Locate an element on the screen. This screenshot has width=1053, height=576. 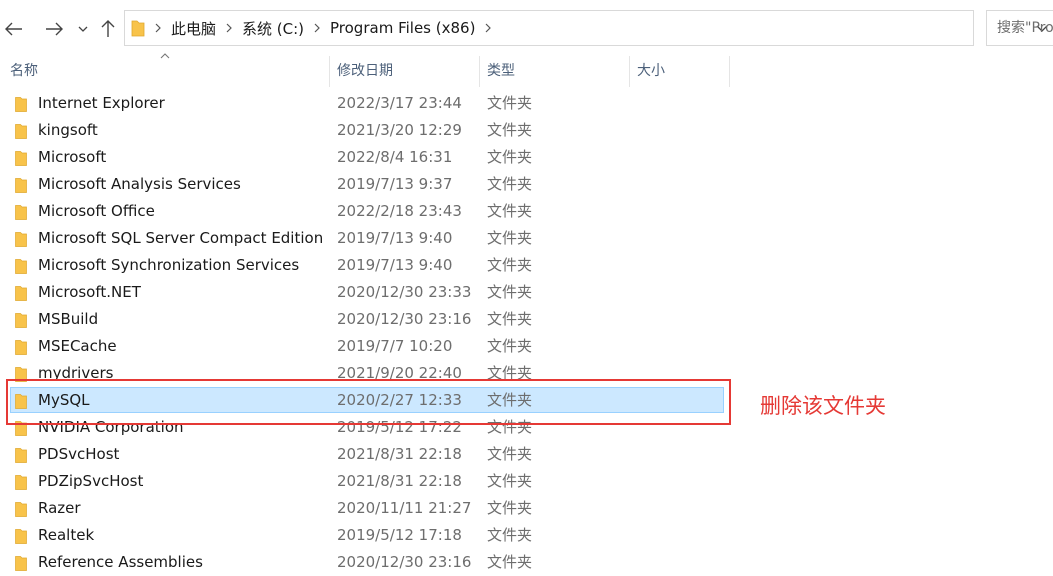
file-name: MSBuild is located at coordinates (68, 319).